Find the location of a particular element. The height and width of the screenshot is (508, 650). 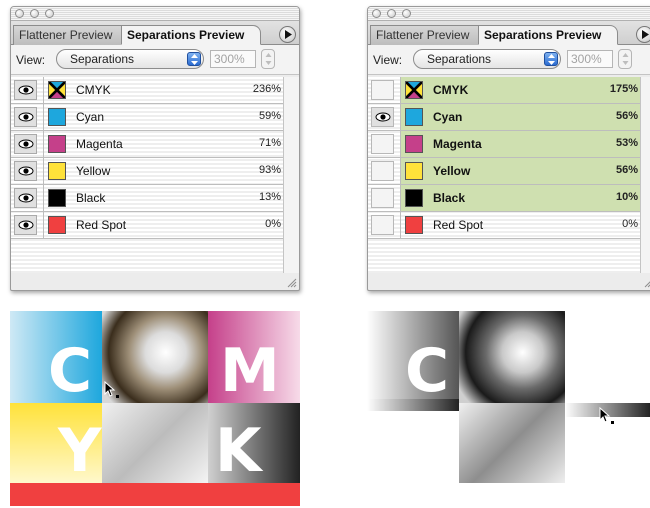

ink-row-black: Black 10% is located at coordinates (504, 198).